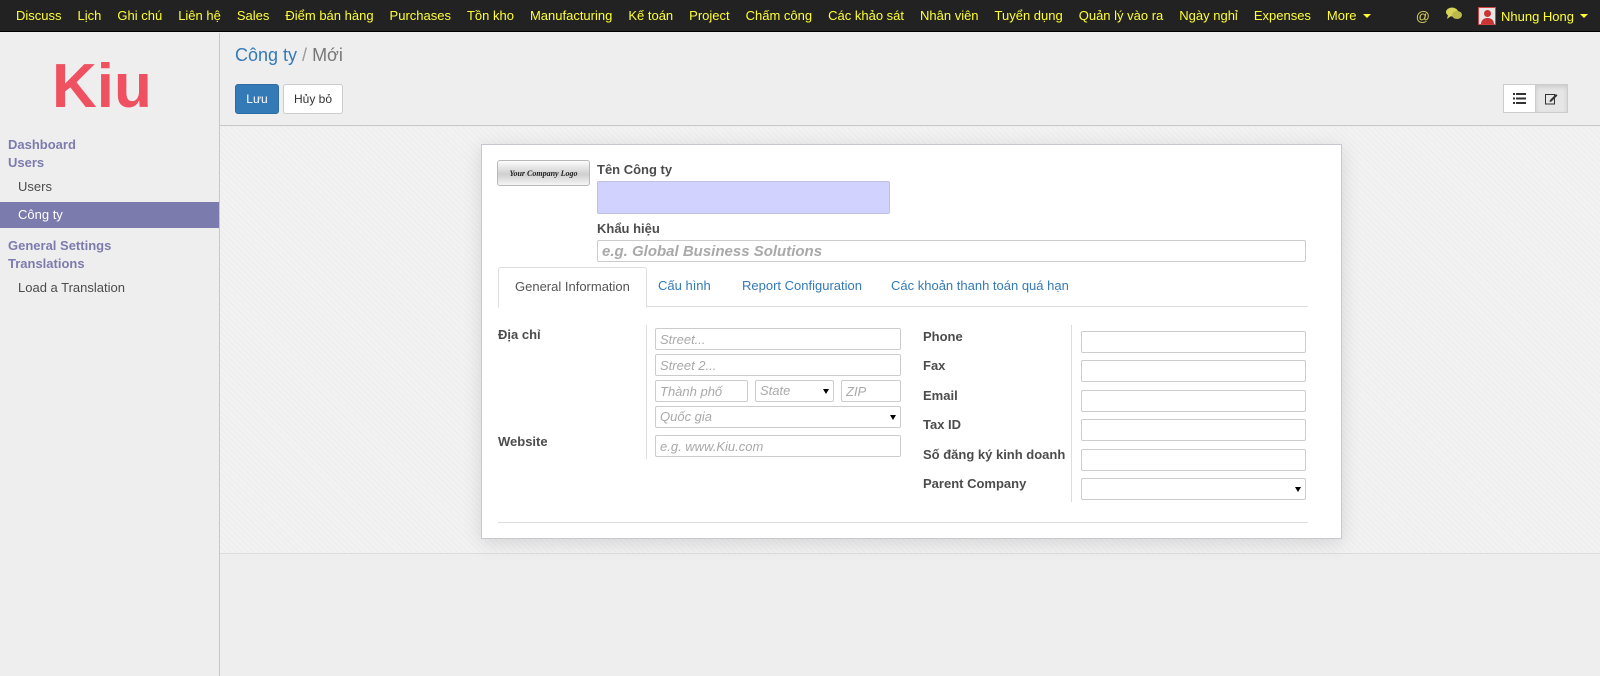 The height and width of the screenshot is (676, 1600). I want to click on sidebar-section-translations: Translations, so click(46, 264).